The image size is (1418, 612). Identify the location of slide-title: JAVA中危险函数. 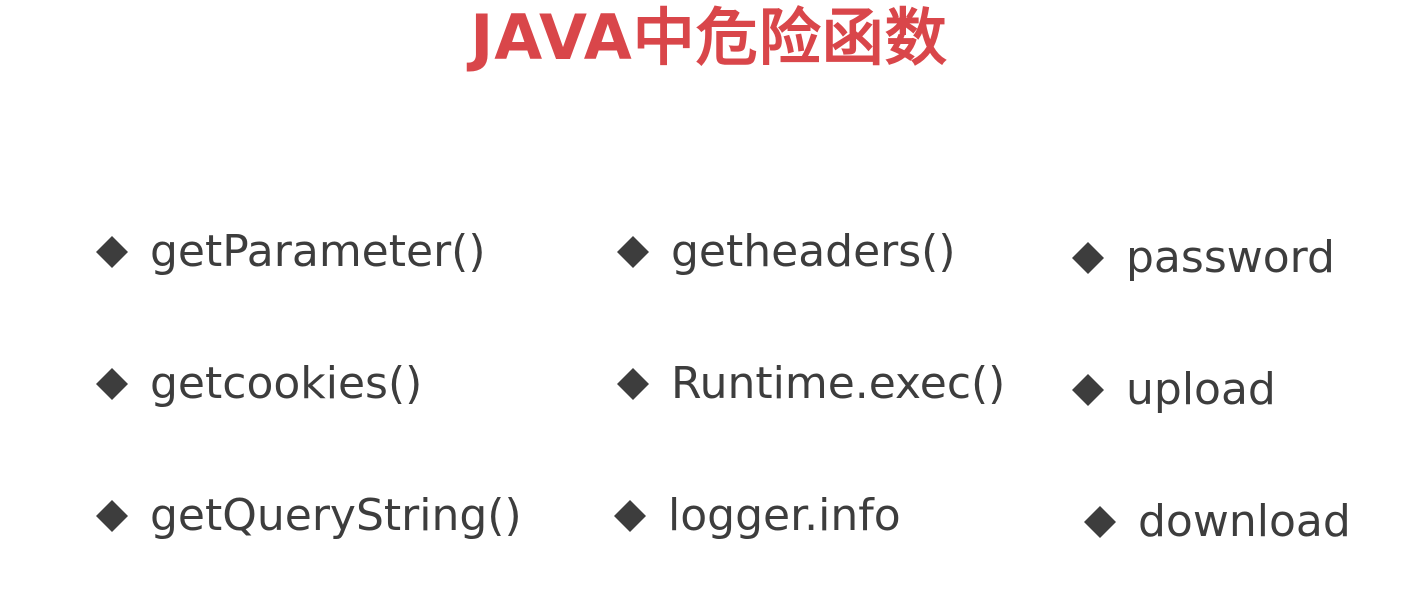
(709, 37).